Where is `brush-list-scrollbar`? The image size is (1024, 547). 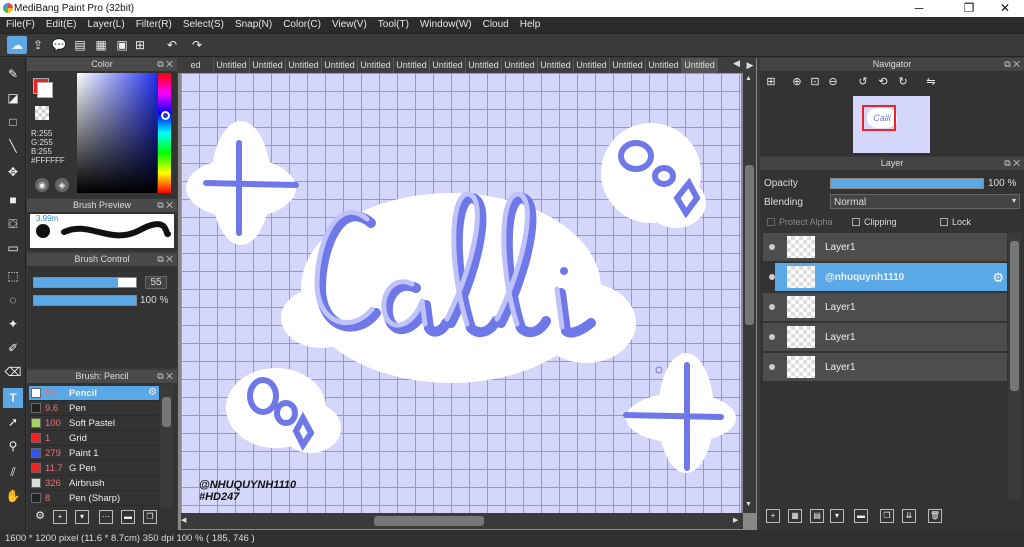
brush-list-scrollbar is located at coordinates (166, 446).